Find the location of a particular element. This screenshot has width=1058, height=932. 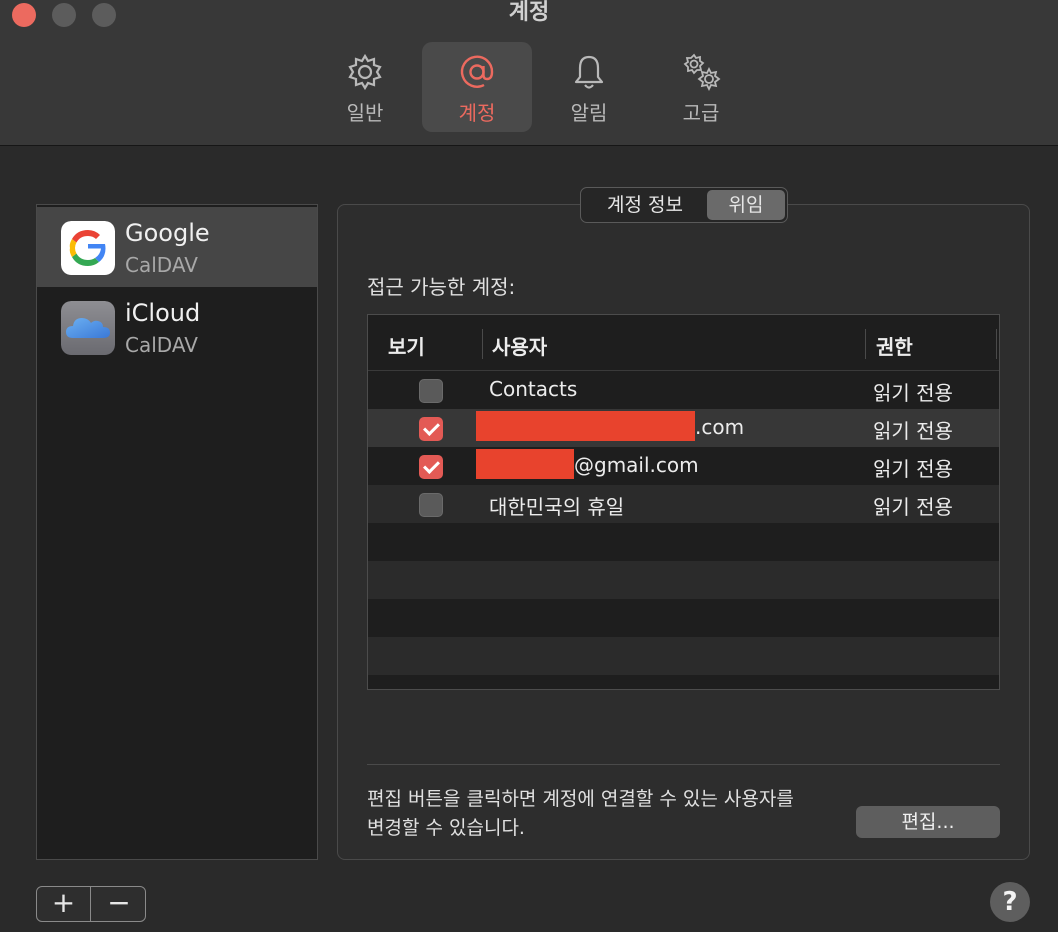

sidebar-item-google: Google CalDAV is located at coordinates (177, 247).